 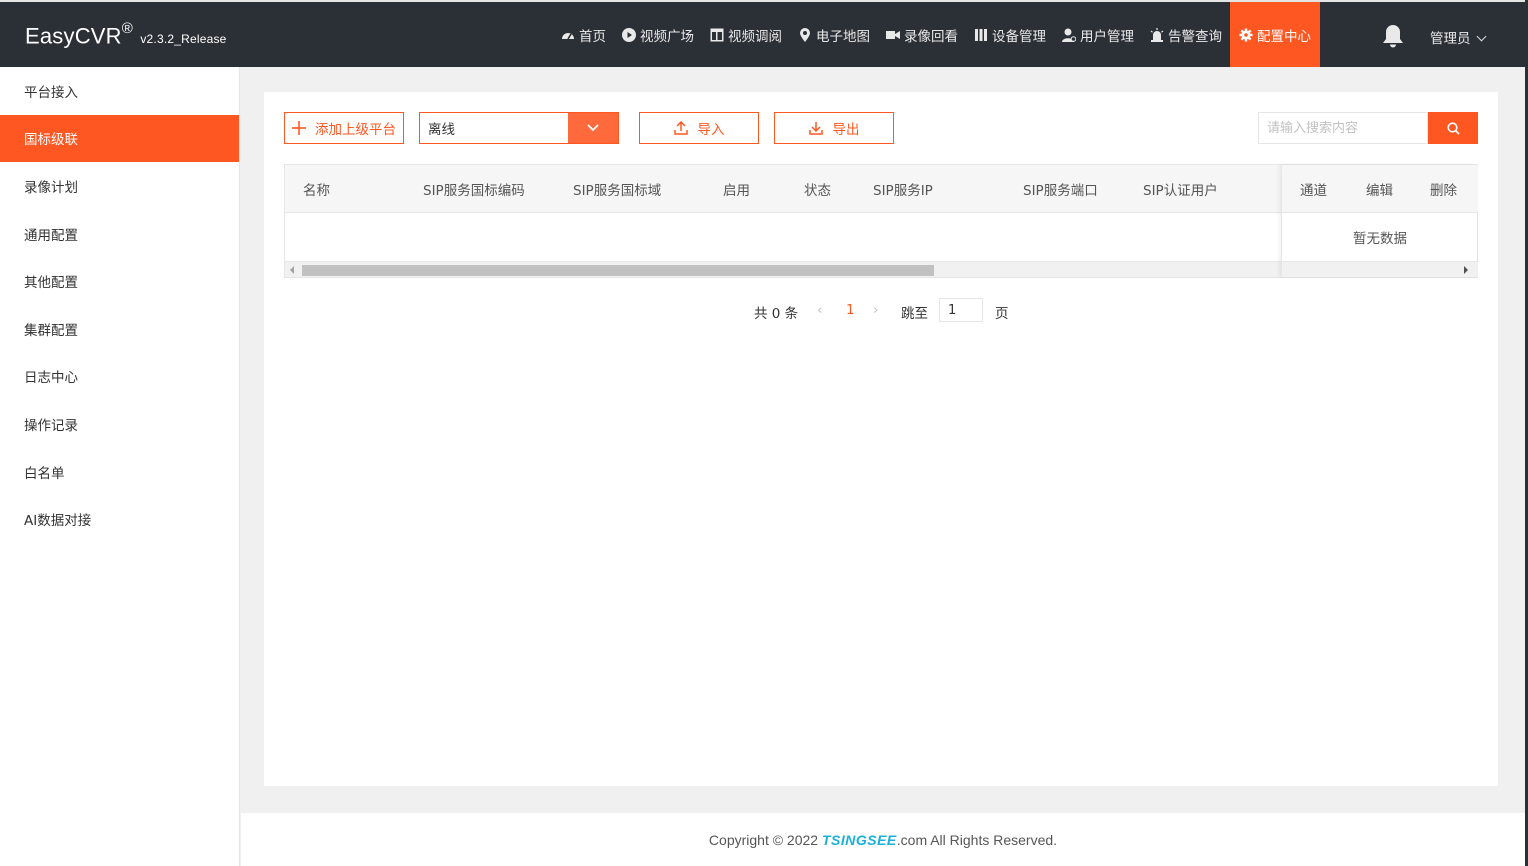 I want to click on button-label: 导入, so click(x=711, y=130).